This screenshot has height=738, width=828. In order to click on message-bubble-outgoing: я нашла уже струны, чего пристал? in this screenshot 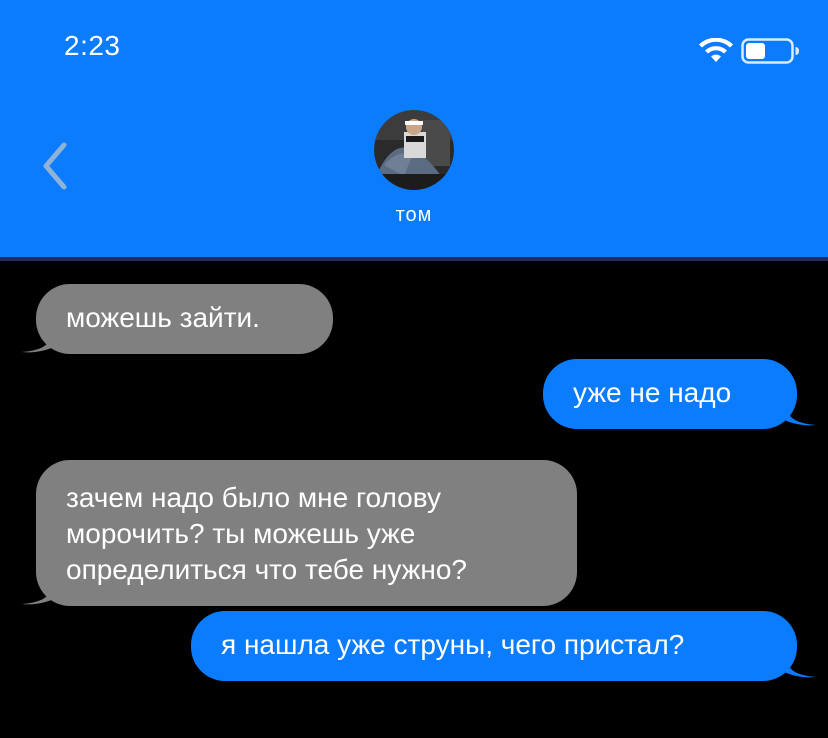, I will do `click(494, 646)`.